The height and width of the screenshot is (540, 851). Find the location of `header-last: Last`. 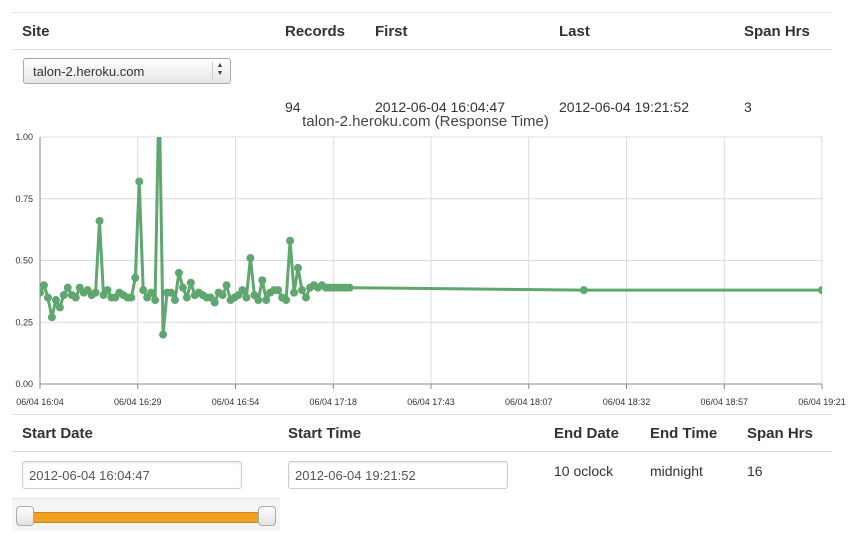

header-last: Last is located at coordinates (574, 31).